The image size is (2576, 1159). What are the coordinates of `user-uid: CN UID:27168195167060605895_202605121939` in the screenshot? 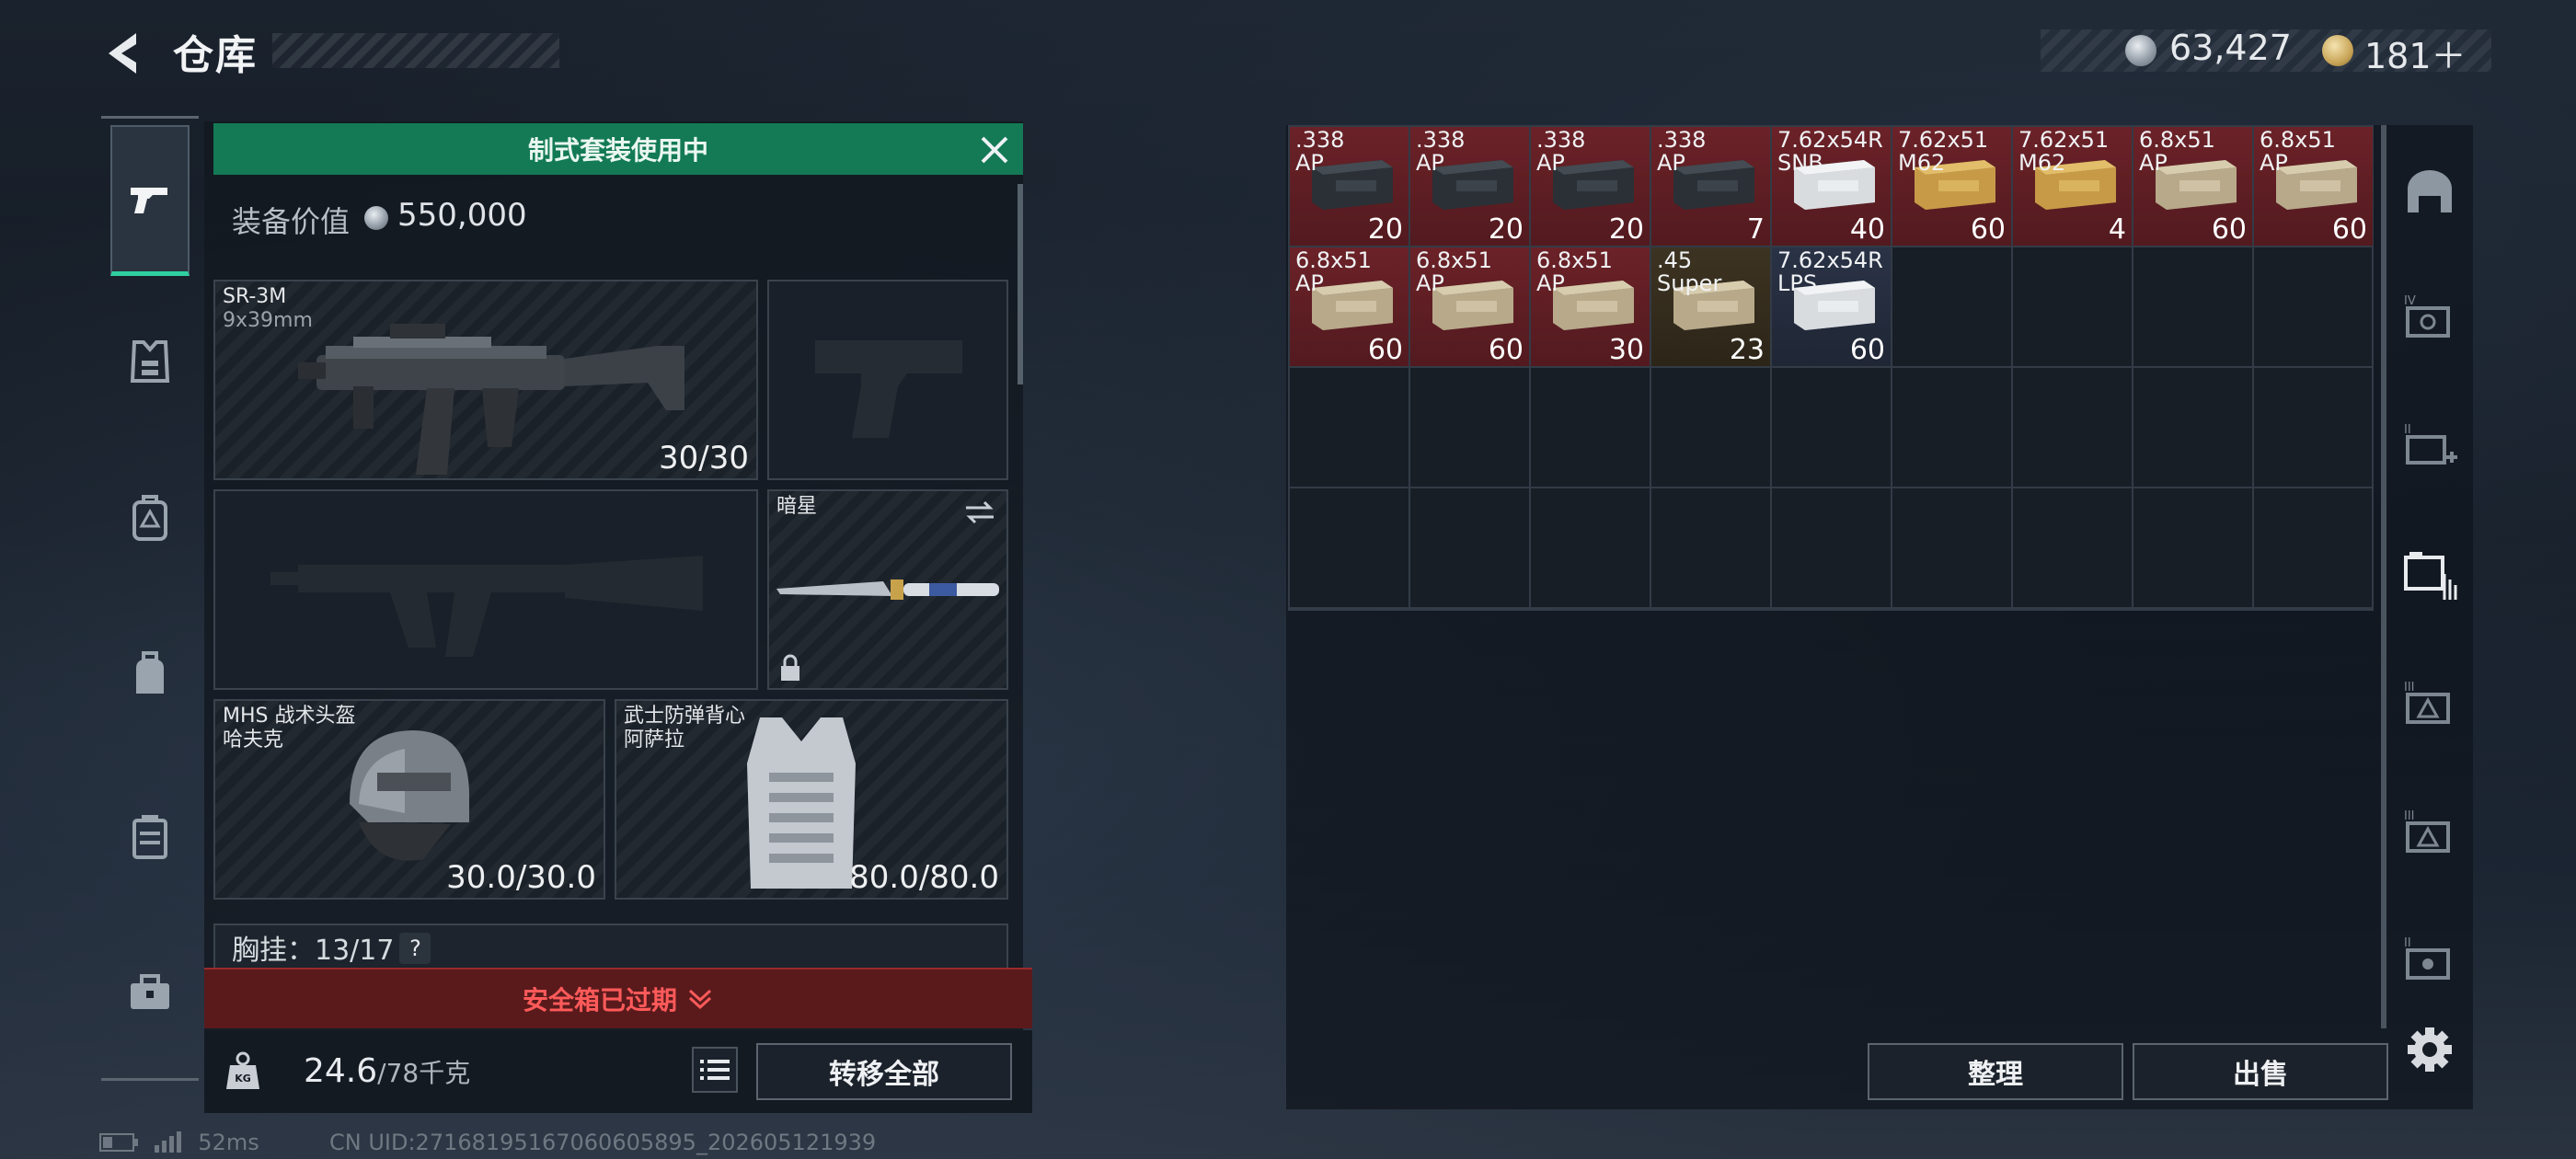 It's located at (603, 1142).